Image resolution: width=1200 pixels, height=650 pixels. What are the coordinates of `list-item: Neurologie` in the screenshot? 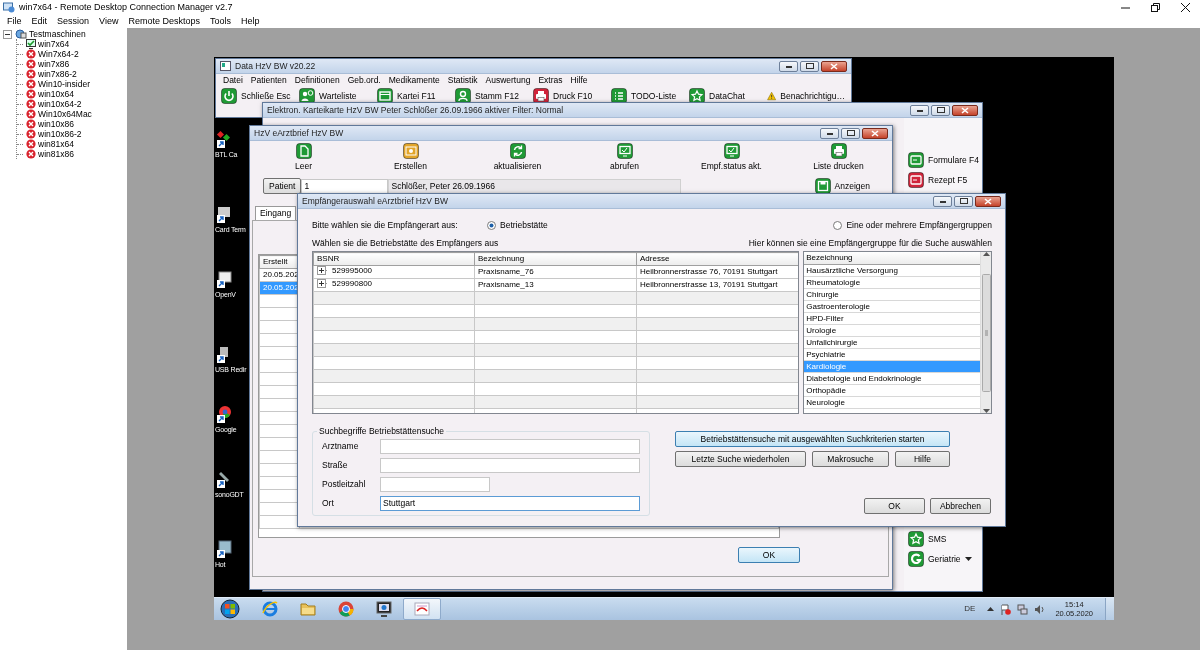 It's located at (892, 403).